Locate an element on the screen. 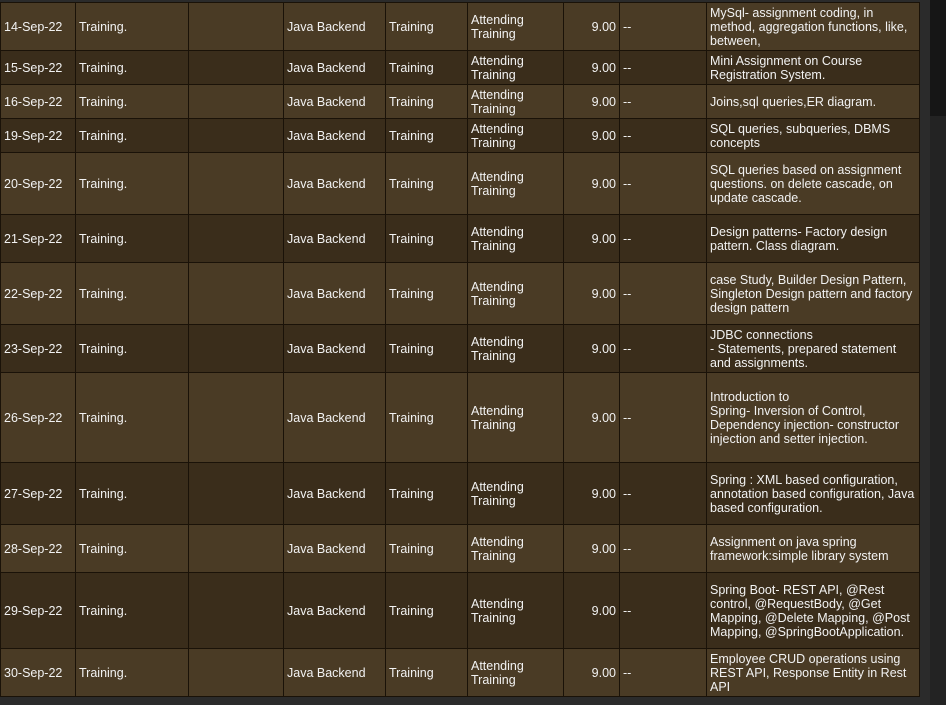  date-cell: 21-Sep-22 is located at coordinates (38, 238).